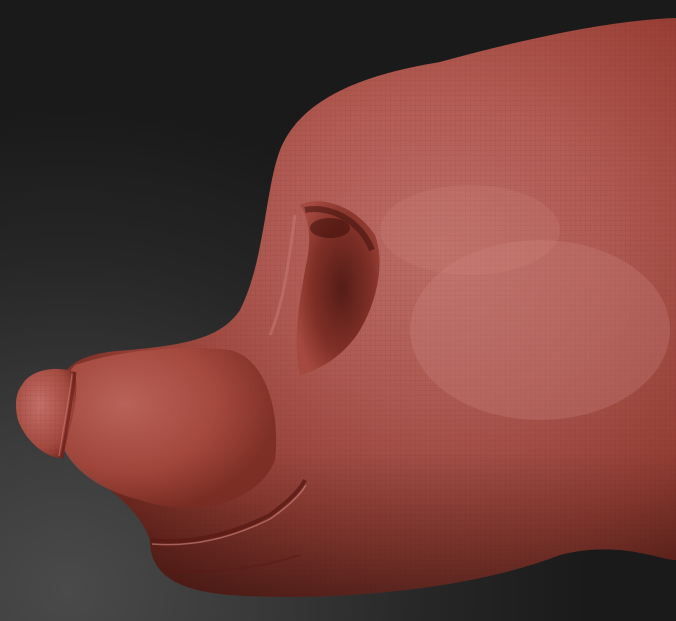  Describe the element at coordinates (470, 230) in the screenshot. I see `brow-highlight` at that location.